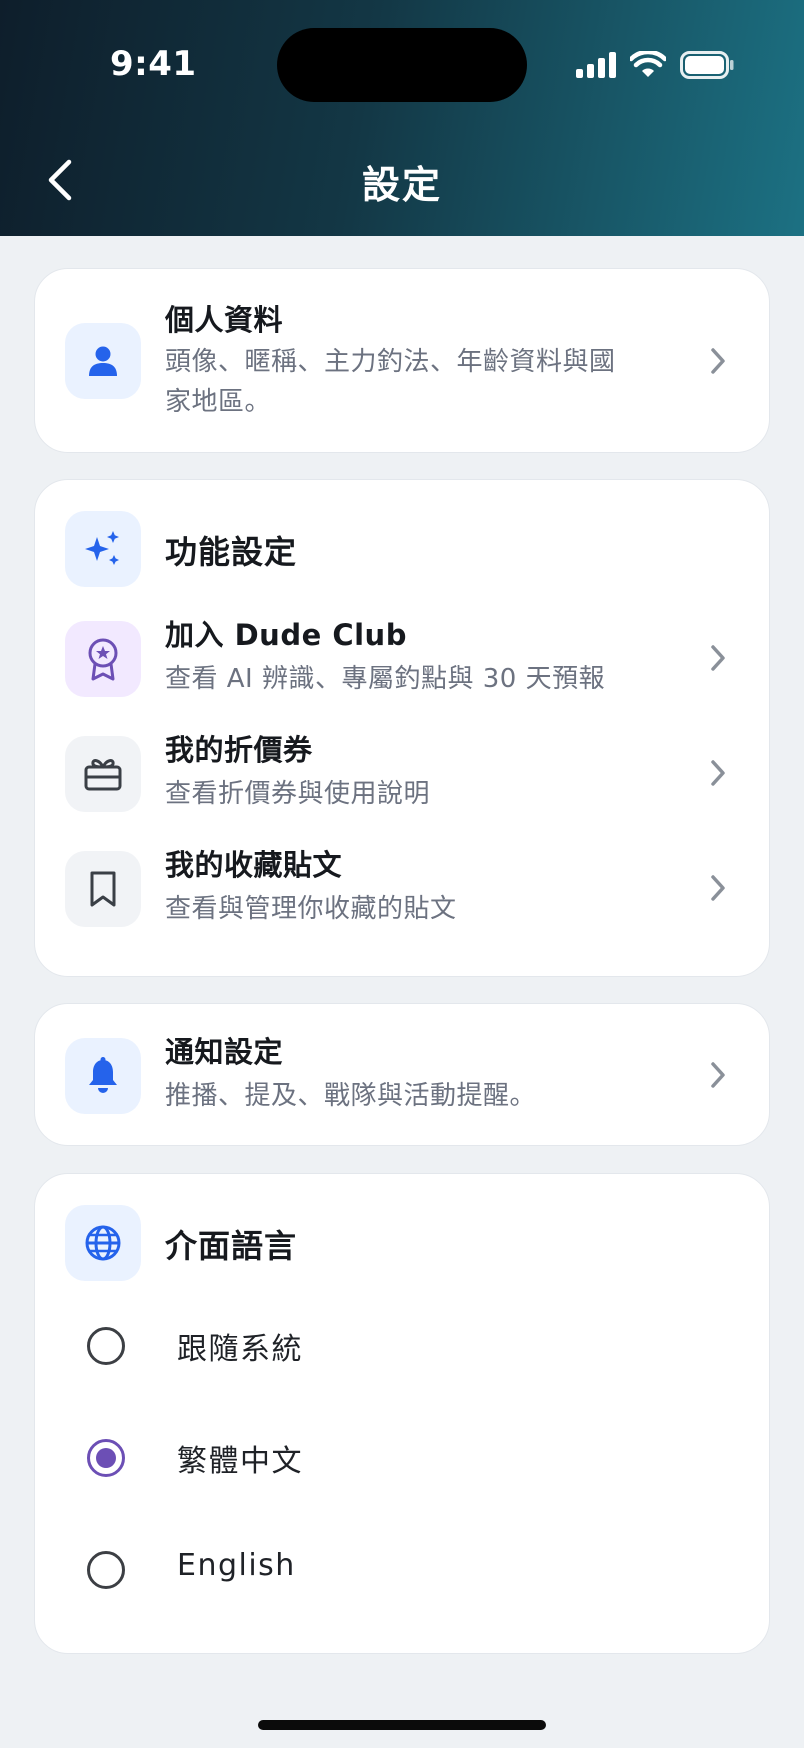 The height and width of the screenshot is (1748, 804). I want to click on coupons-icon-box, so click(103, 774).